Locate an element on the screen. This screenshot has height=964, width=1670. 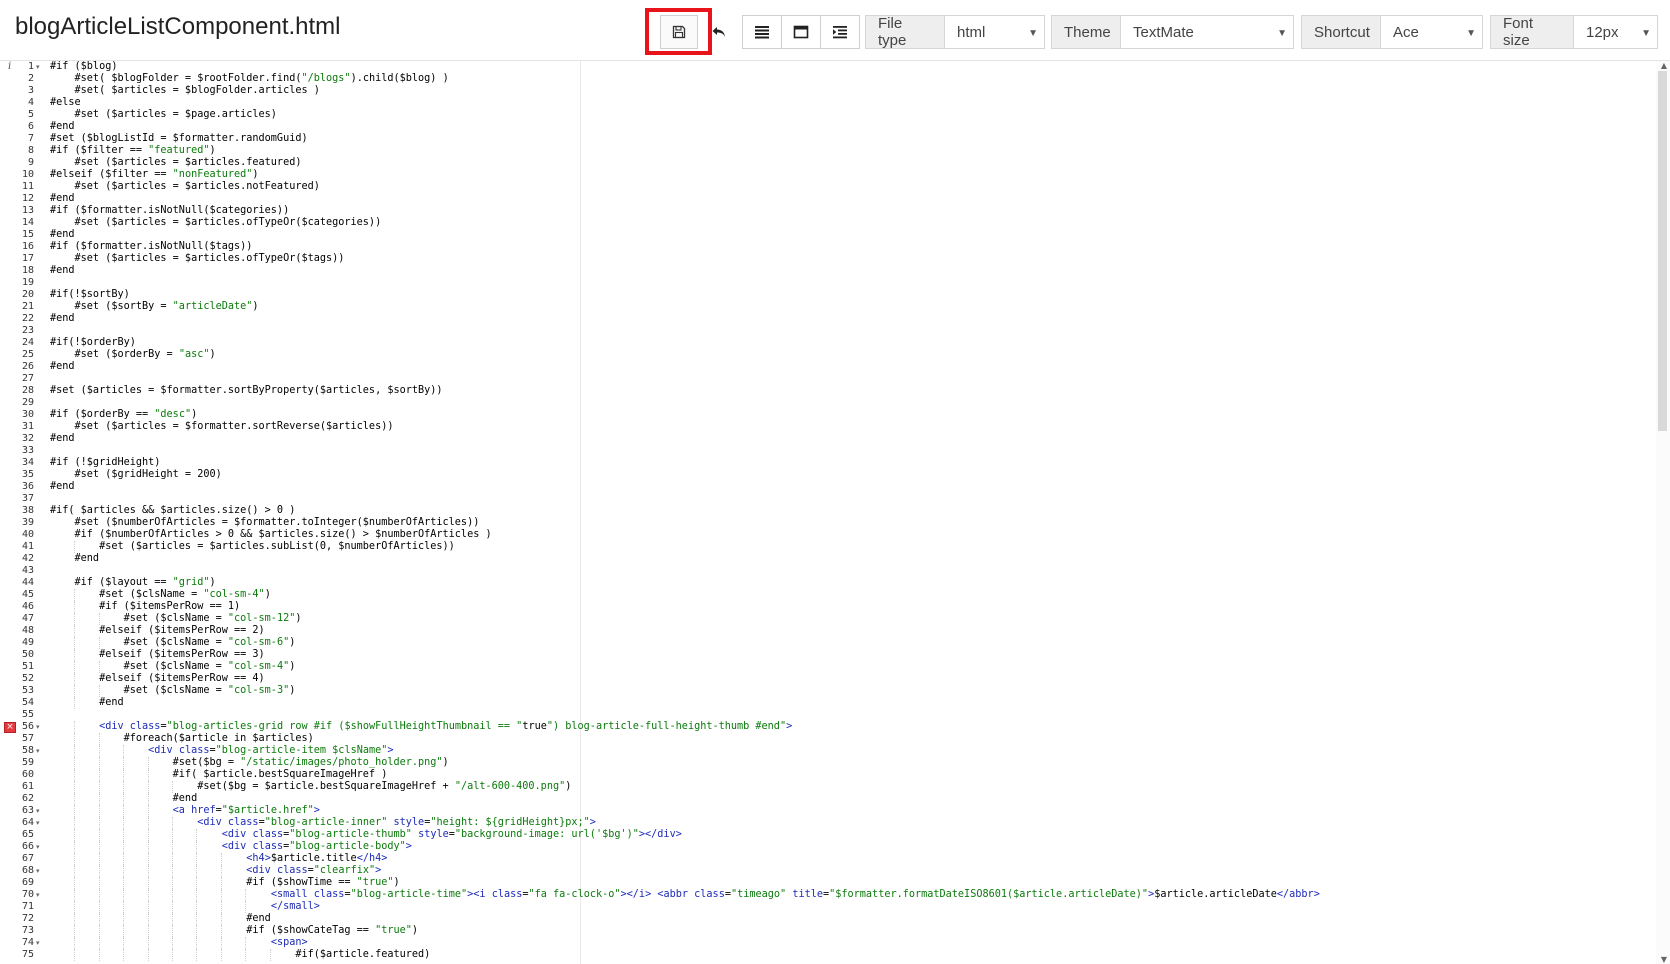
code-line: #set ($articles = $page.articles) is located at coordinates (163, 115).